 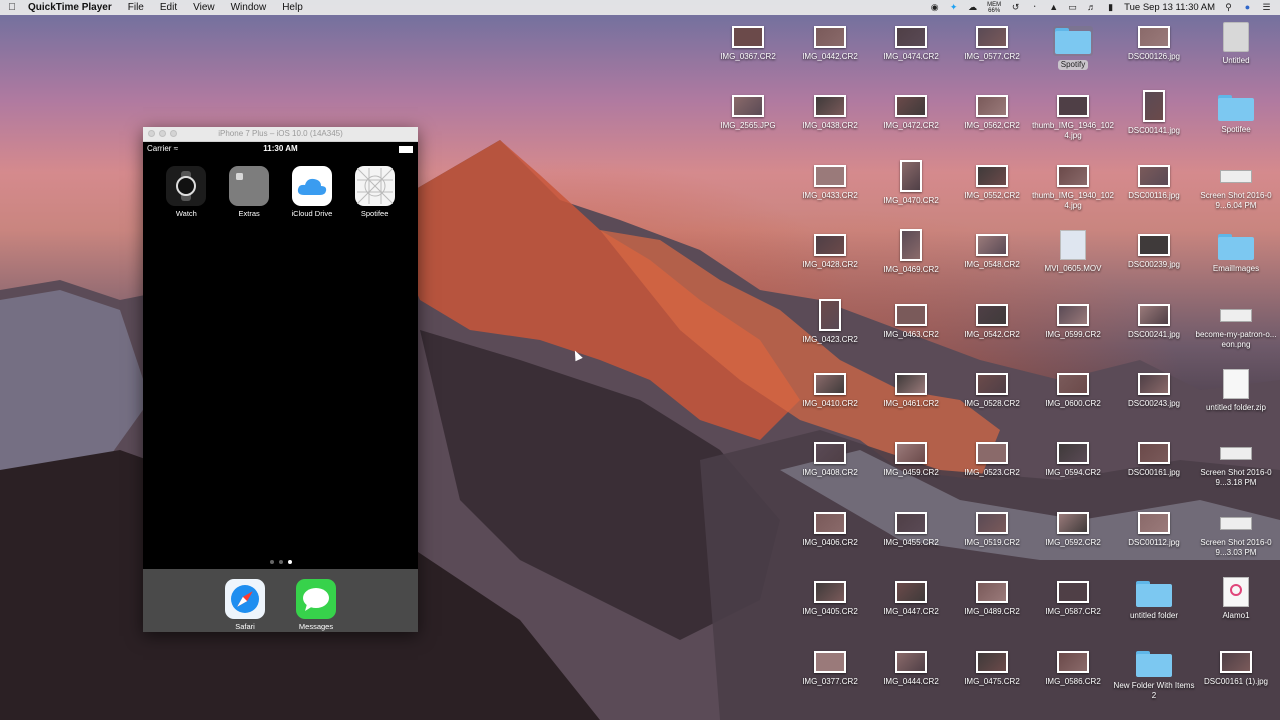 What do you see at coordinates (292, 7) in the screenshot?
I see `menu-help: Help` at bounding box center [292, 7].